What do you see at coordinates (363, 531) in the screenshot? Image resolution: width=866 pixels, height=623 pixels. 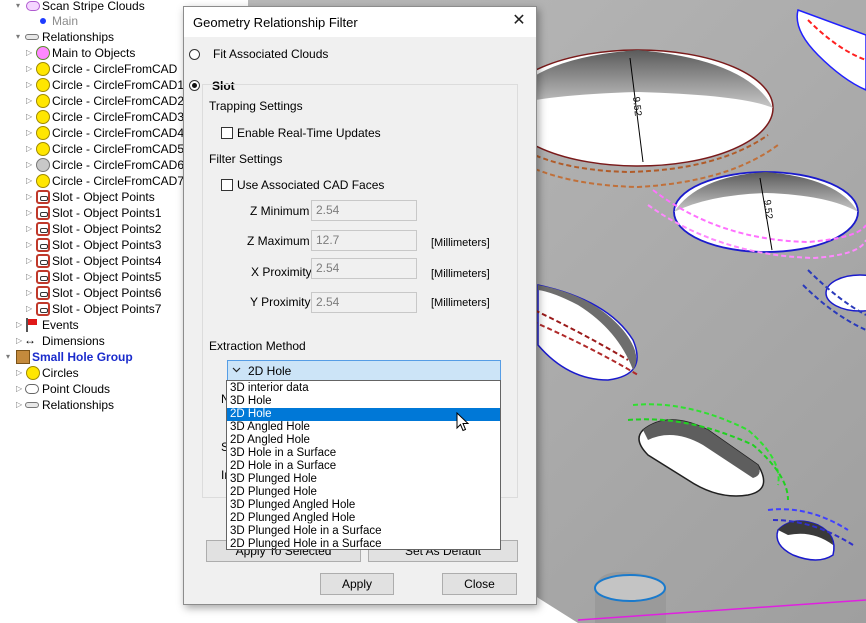 I see `dropdown-option: 3D Plunged Hole in a Surface` at bounding box center [363, 531].